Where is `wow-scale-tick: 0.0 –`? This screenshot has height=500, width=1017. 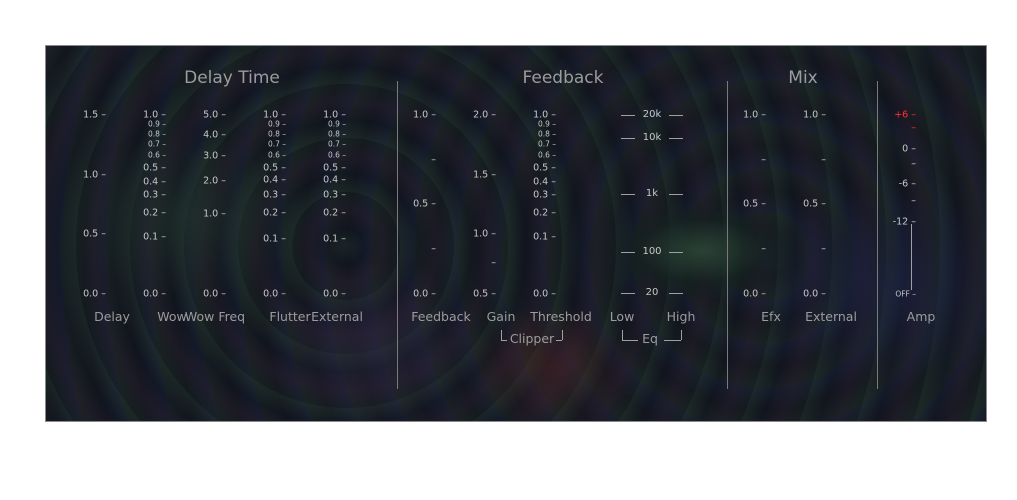
wow-scale-tick: 0.0 – is located at coordinates (154, 294).